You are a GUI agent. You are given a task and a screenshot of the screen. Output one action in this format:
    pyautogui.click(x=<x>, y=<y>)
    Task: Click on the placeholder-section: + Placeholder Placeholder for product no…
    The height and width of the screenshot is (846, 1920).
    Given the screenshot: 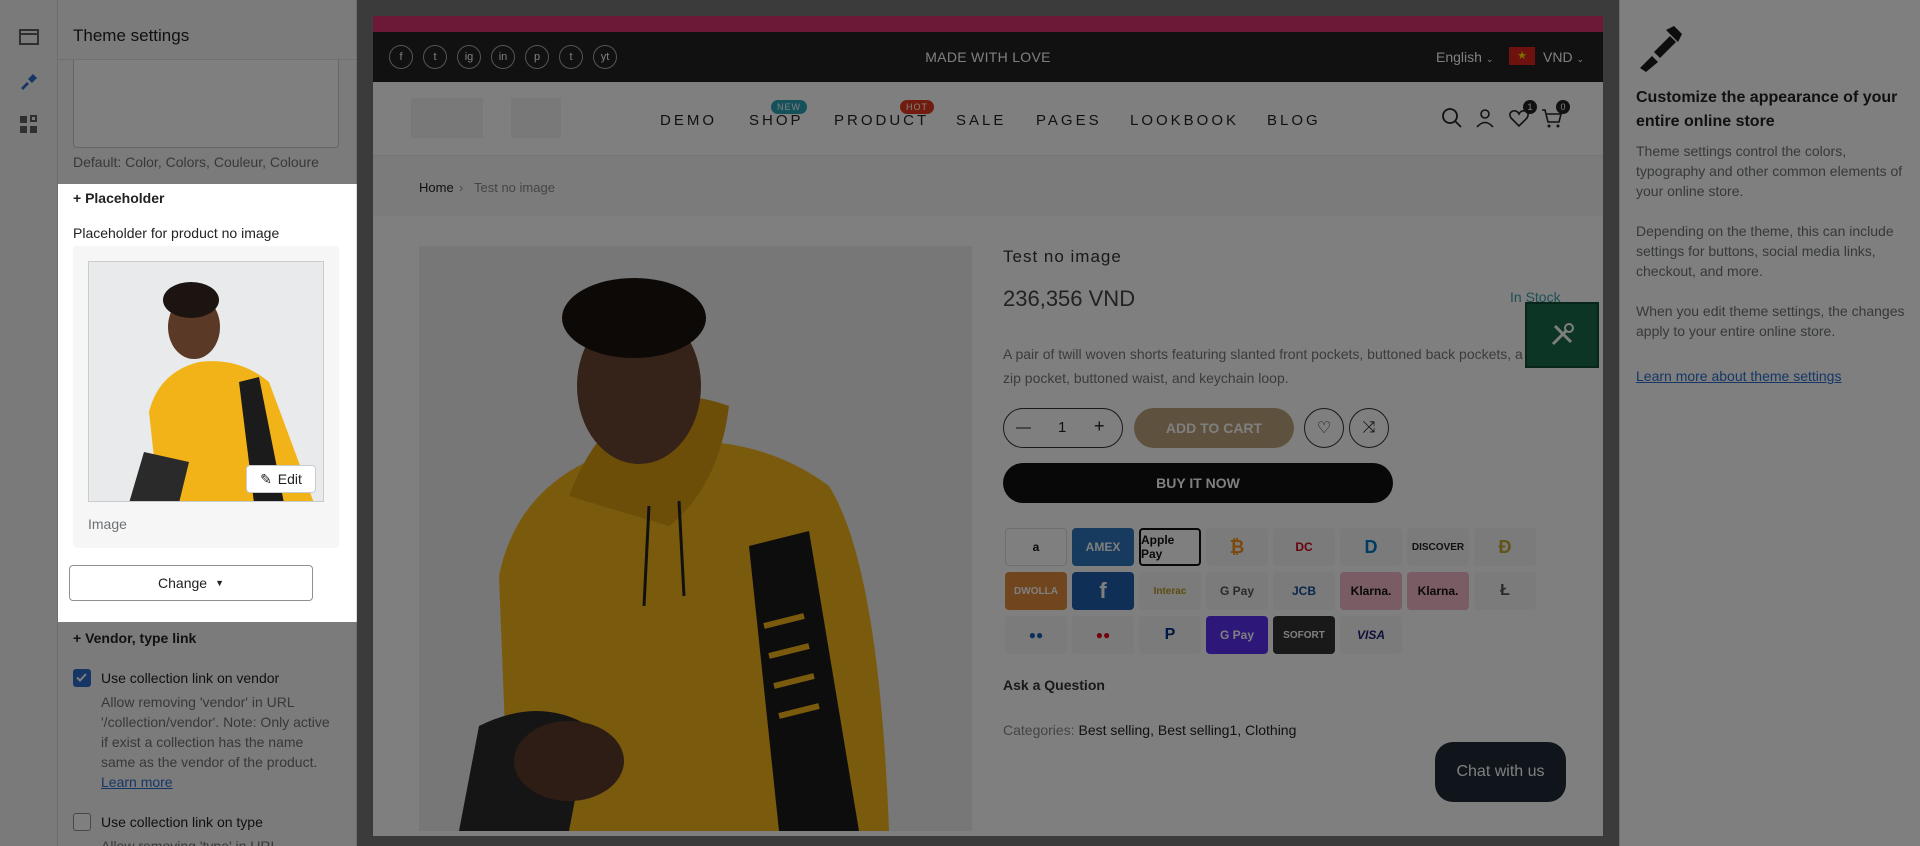 What is the action you would take?
    pyautogui.click(x=207, y=403)
    